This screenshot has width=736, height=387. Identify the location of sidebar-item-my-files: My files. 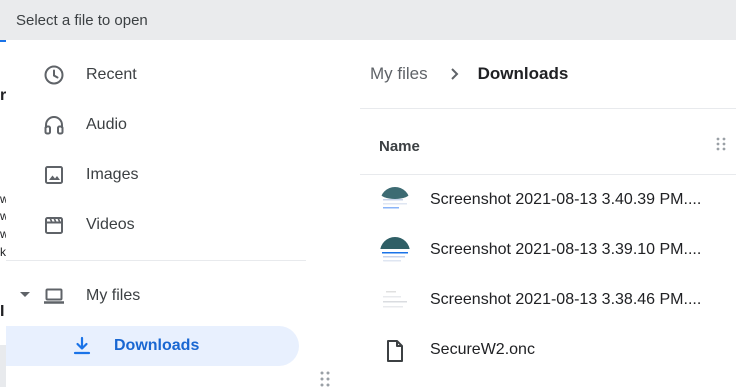
(156, 296).